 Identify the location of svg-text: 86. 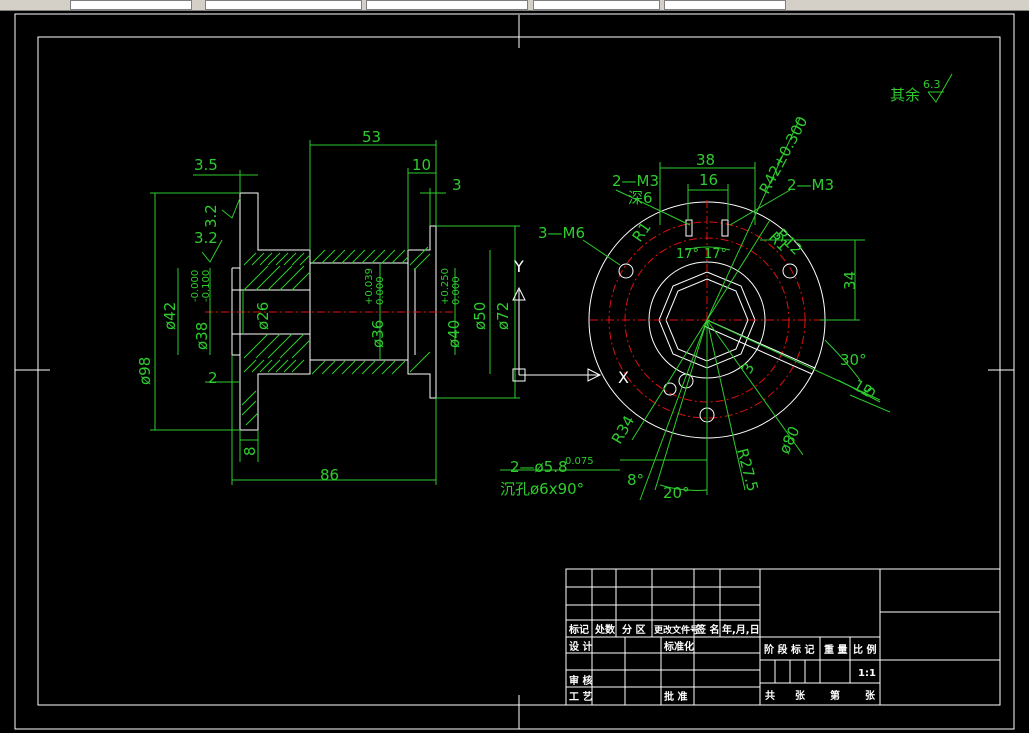
(329, 475).